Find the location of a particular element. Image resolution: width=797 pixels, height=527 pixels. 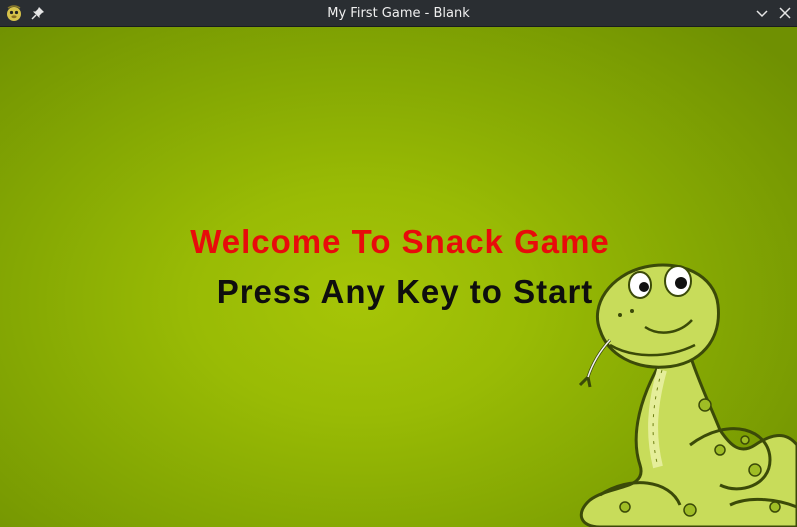

chevron-down-icon is located at coordinates (762, 13).